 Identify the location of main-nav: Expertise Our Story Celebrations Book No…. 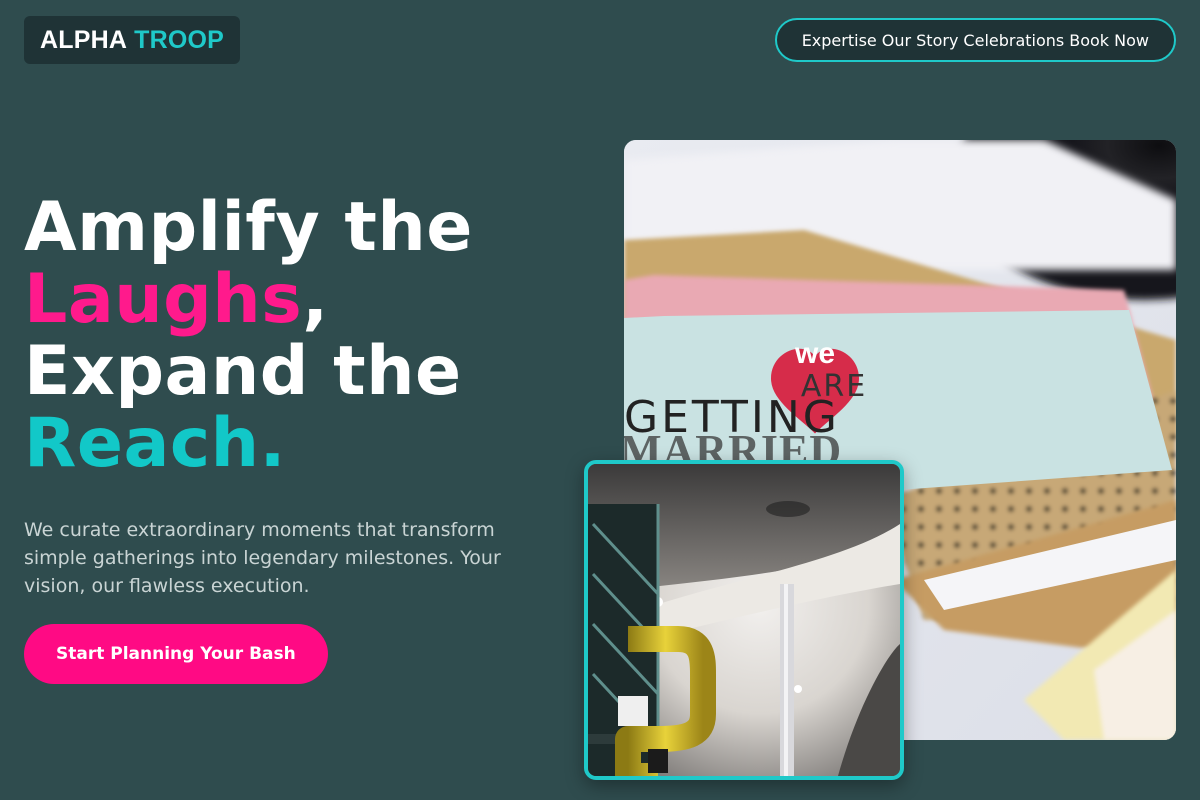
(975, 40).